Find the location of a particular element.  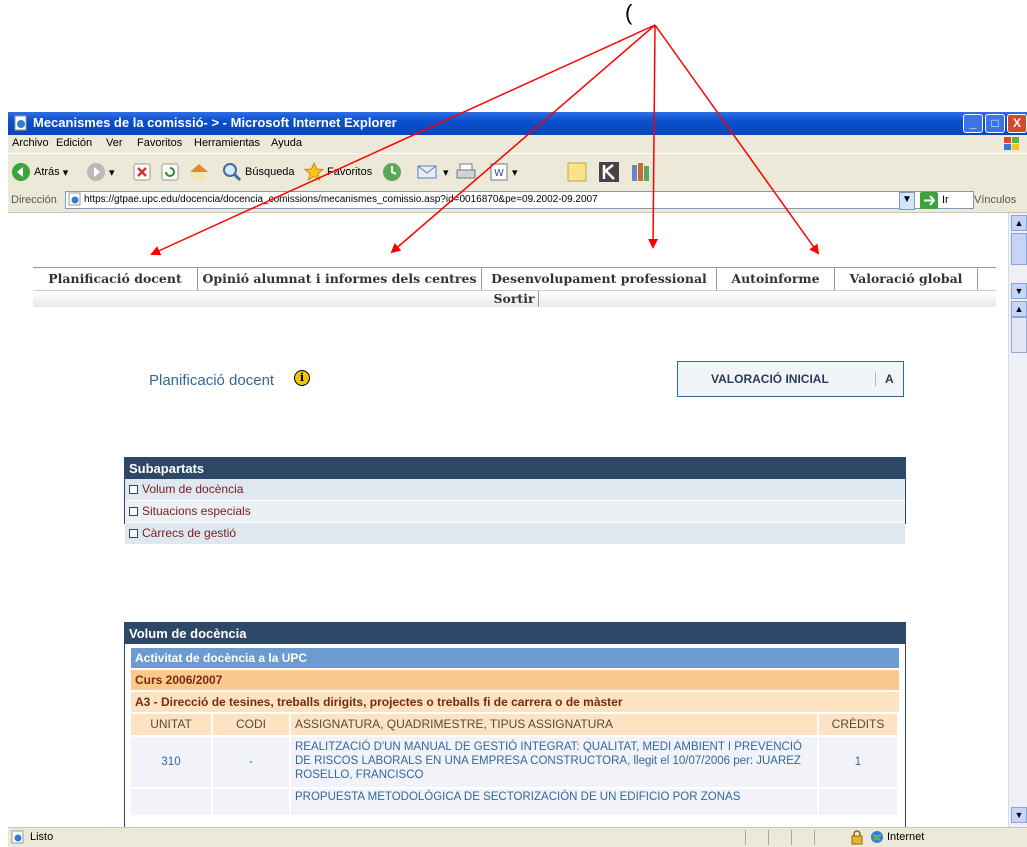

refresh-icon is located at coordinates (170, 172).